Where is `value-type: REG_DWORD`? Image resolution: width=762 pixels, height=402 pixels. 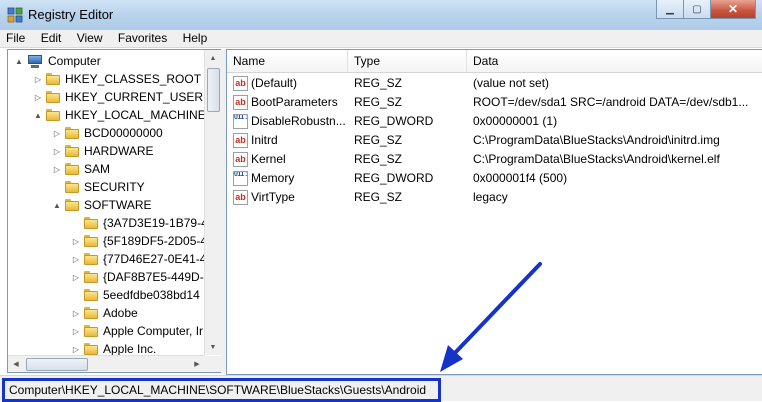
value-type: REG_DWORD is located at coordinates (394, 121).